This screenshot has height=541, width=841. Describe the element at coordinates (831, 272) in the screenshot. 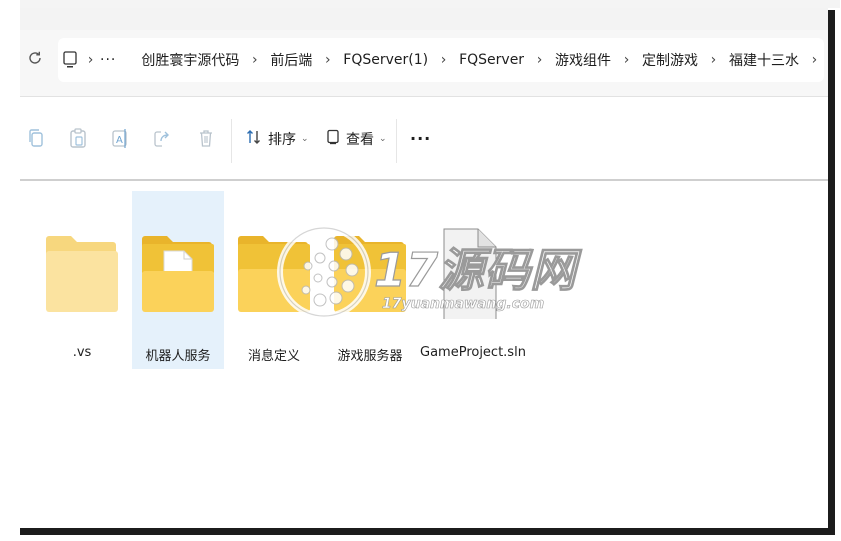

I see `window-shadow-right` at that location.